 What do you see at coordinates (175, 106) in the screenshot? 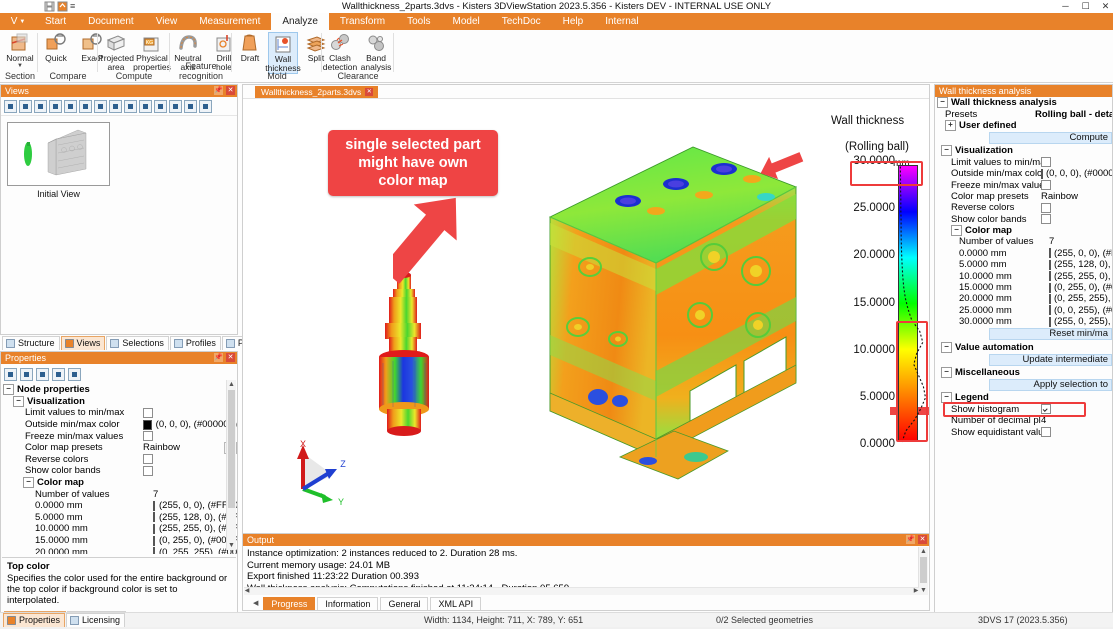
I see `grid-small-icon` at bounding box center [175, 106].